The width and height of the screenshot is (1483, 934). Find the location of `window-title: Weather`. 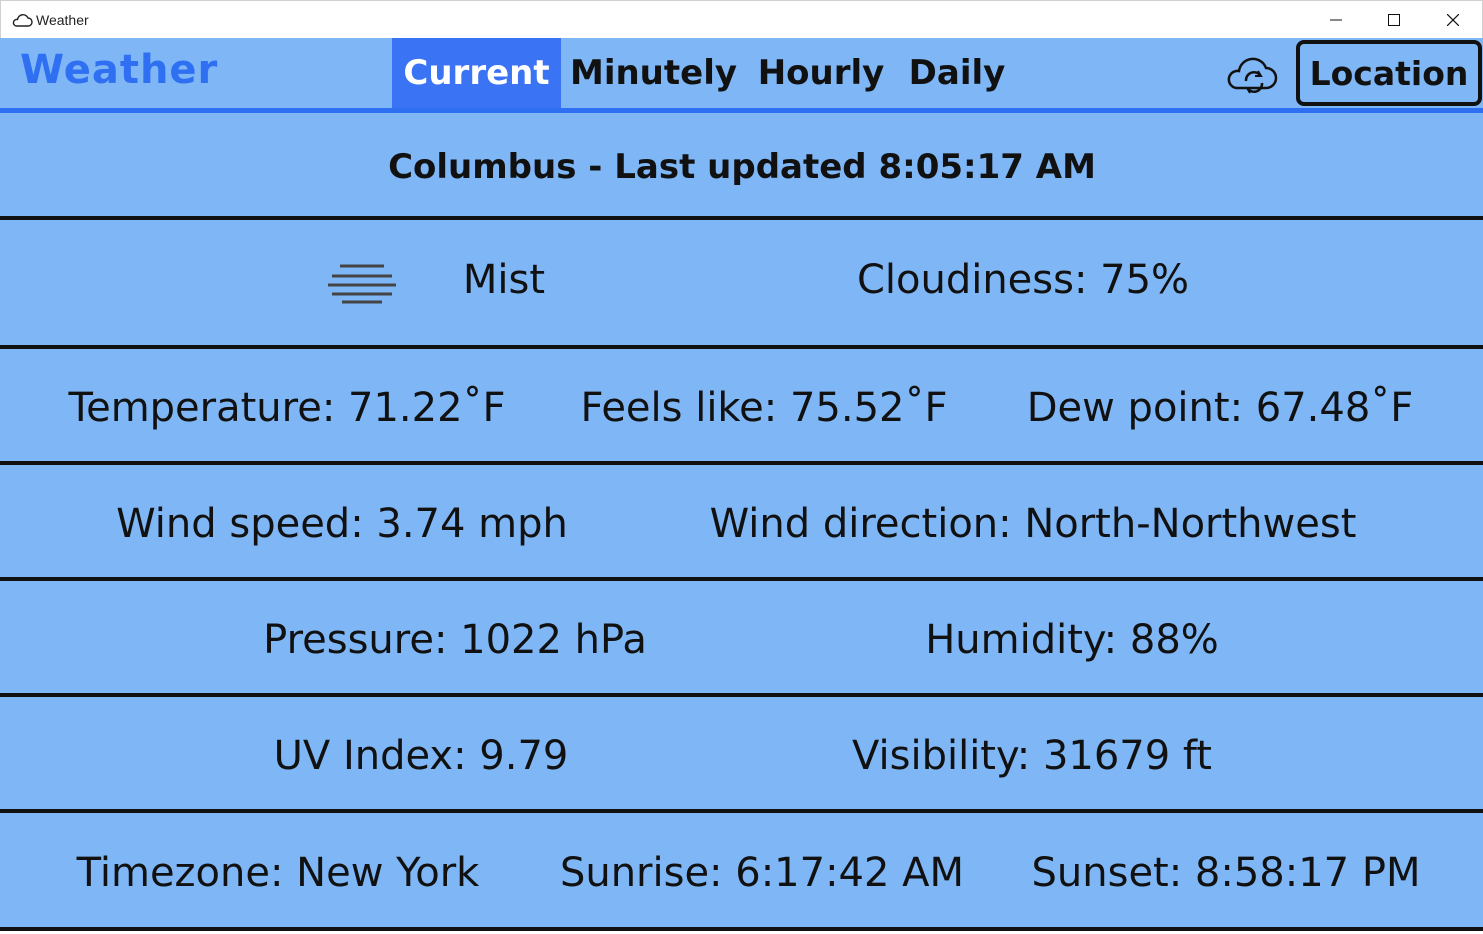

window-title: Weather is located at coordinates (62, 20).